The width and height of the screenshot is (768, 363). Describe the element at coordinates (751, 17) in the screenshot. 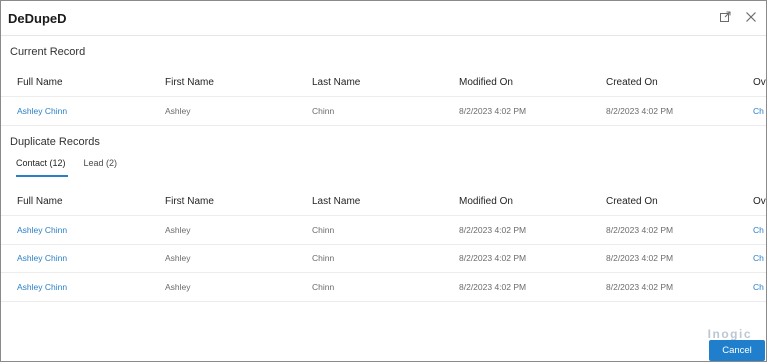

I see `close-icon` at that location.